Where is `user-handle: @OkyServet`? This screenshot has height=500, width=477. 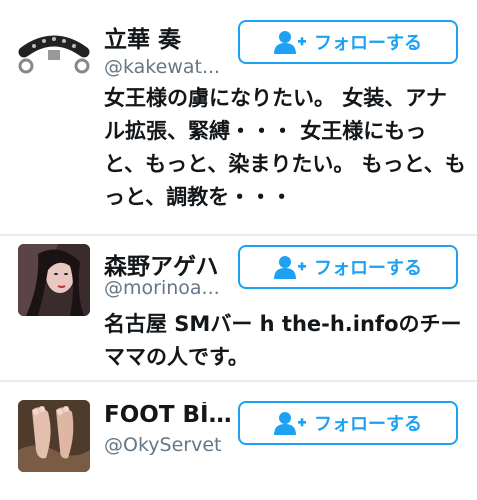 user-handle: @OkyServet is located at coordinates (163, 445).